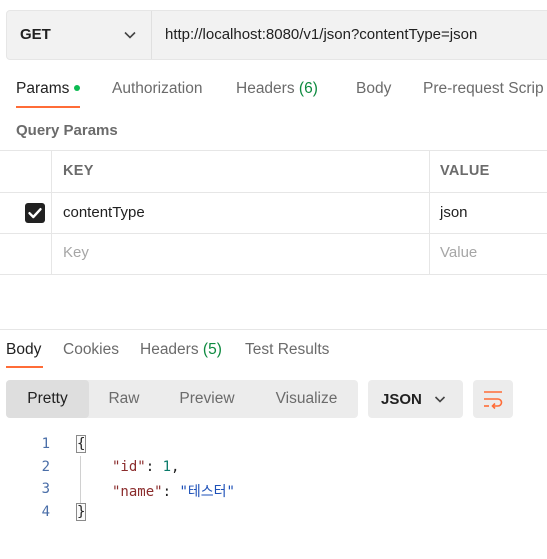  What do you see at coordinates (458, 252) in the screenshot?
I see `new-param-value-input: Value` at bounding box center [458, 252].